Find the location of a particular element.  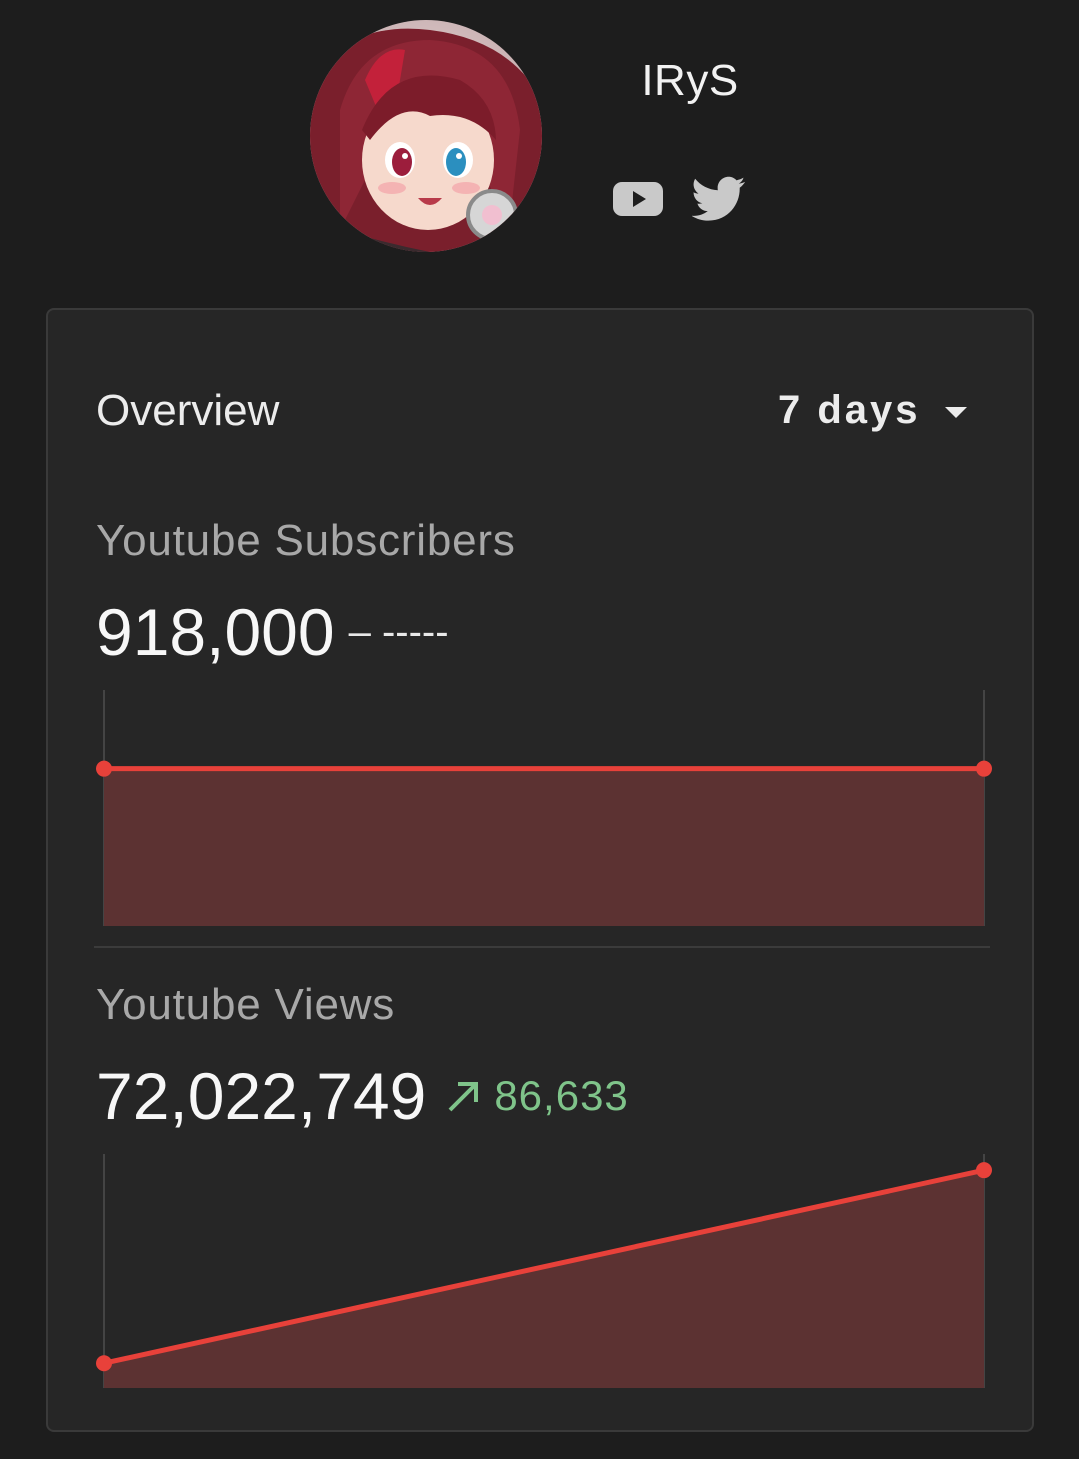

caret-down-icon is located at coordinates (955, 412).